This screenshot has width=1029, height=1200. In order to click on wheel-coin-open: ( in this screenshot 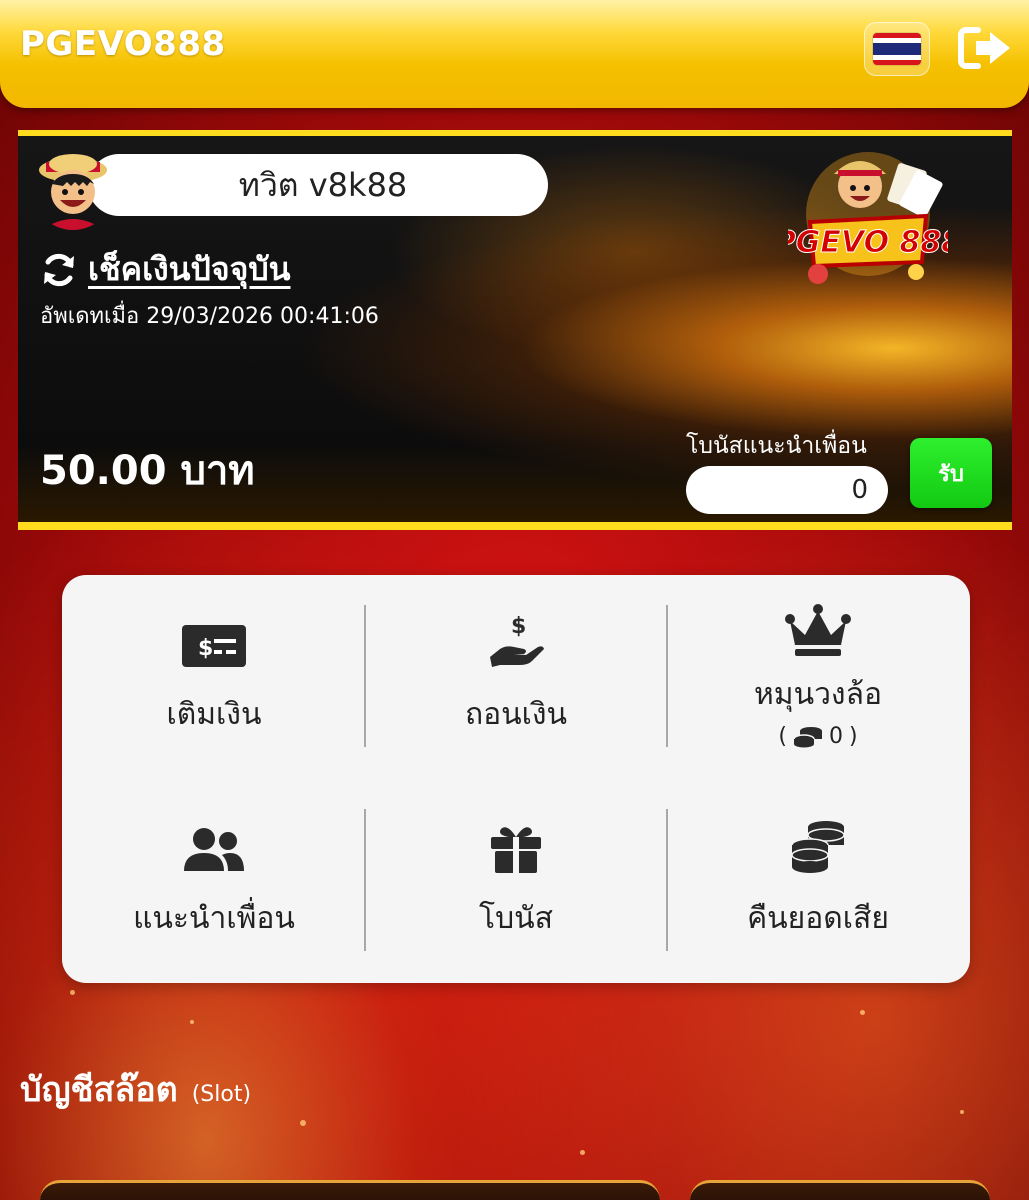, I will do `click(782, 736)`.